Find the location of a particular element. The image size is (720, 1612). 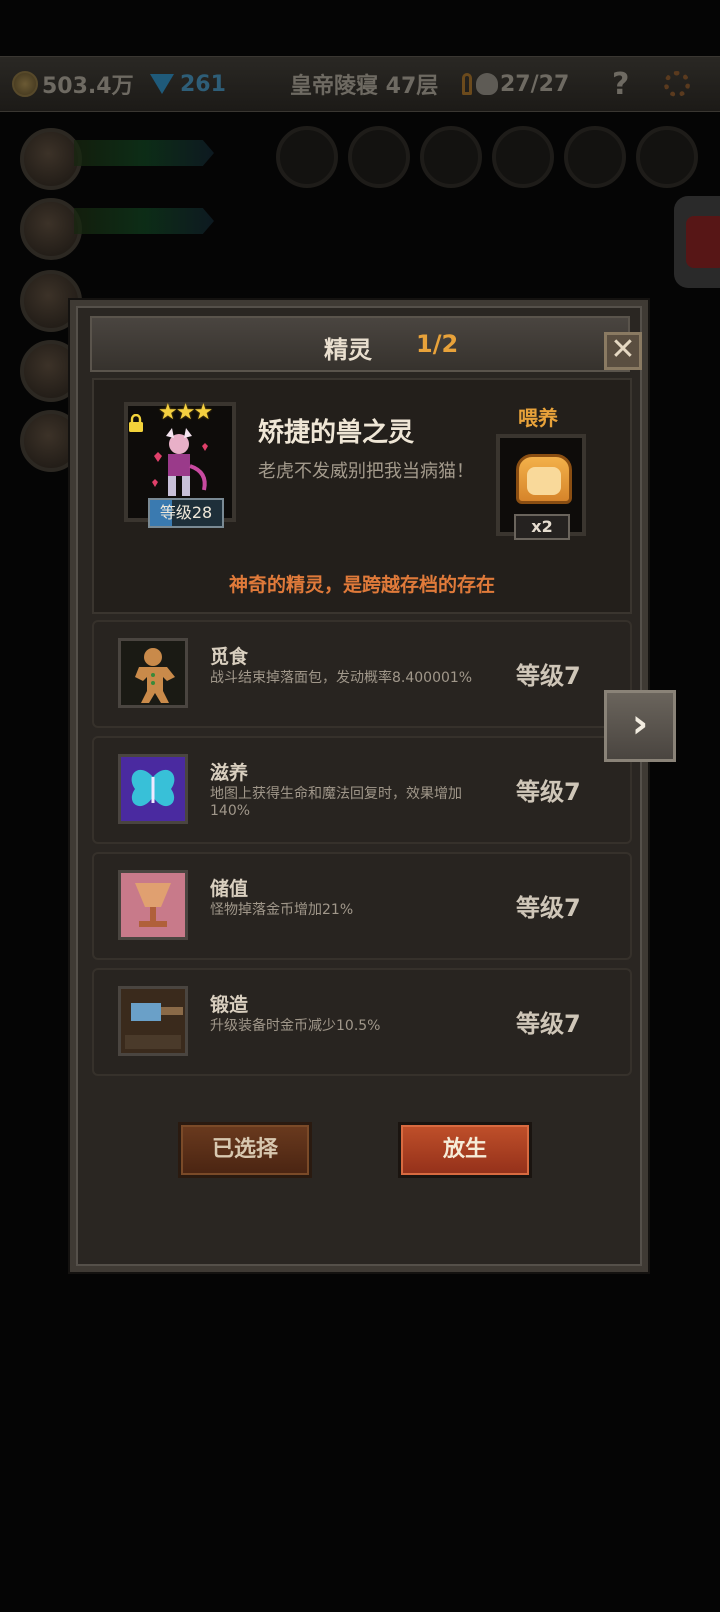

sprite-level-badge: 等级28 is located at coordinates (186, 513).